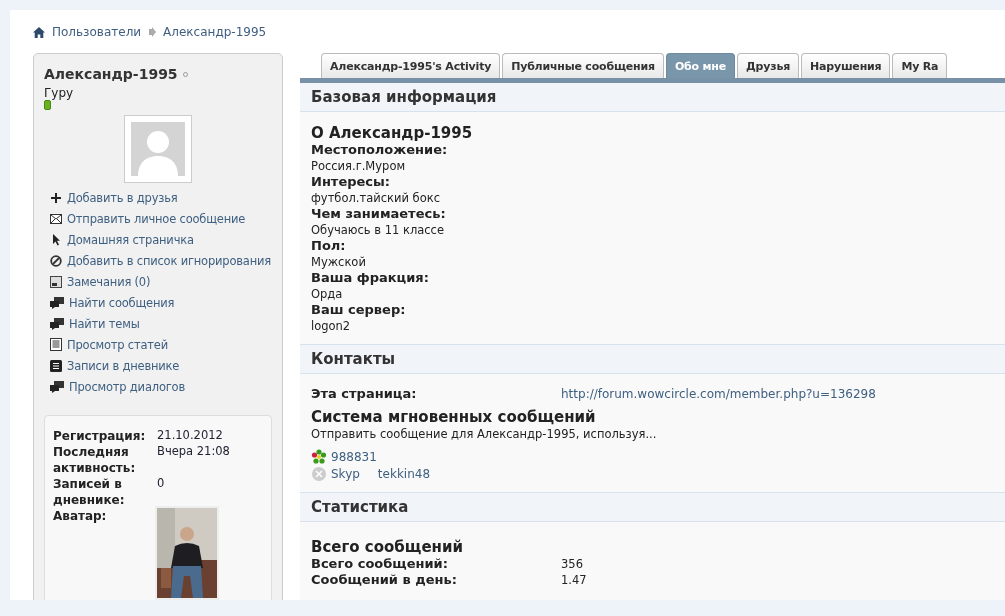 This screenshot has width=1005, height=616. Describe the element at coordinates (190, 436) in the screenshot. I see `stat-value: 21.10.2012` at that location.